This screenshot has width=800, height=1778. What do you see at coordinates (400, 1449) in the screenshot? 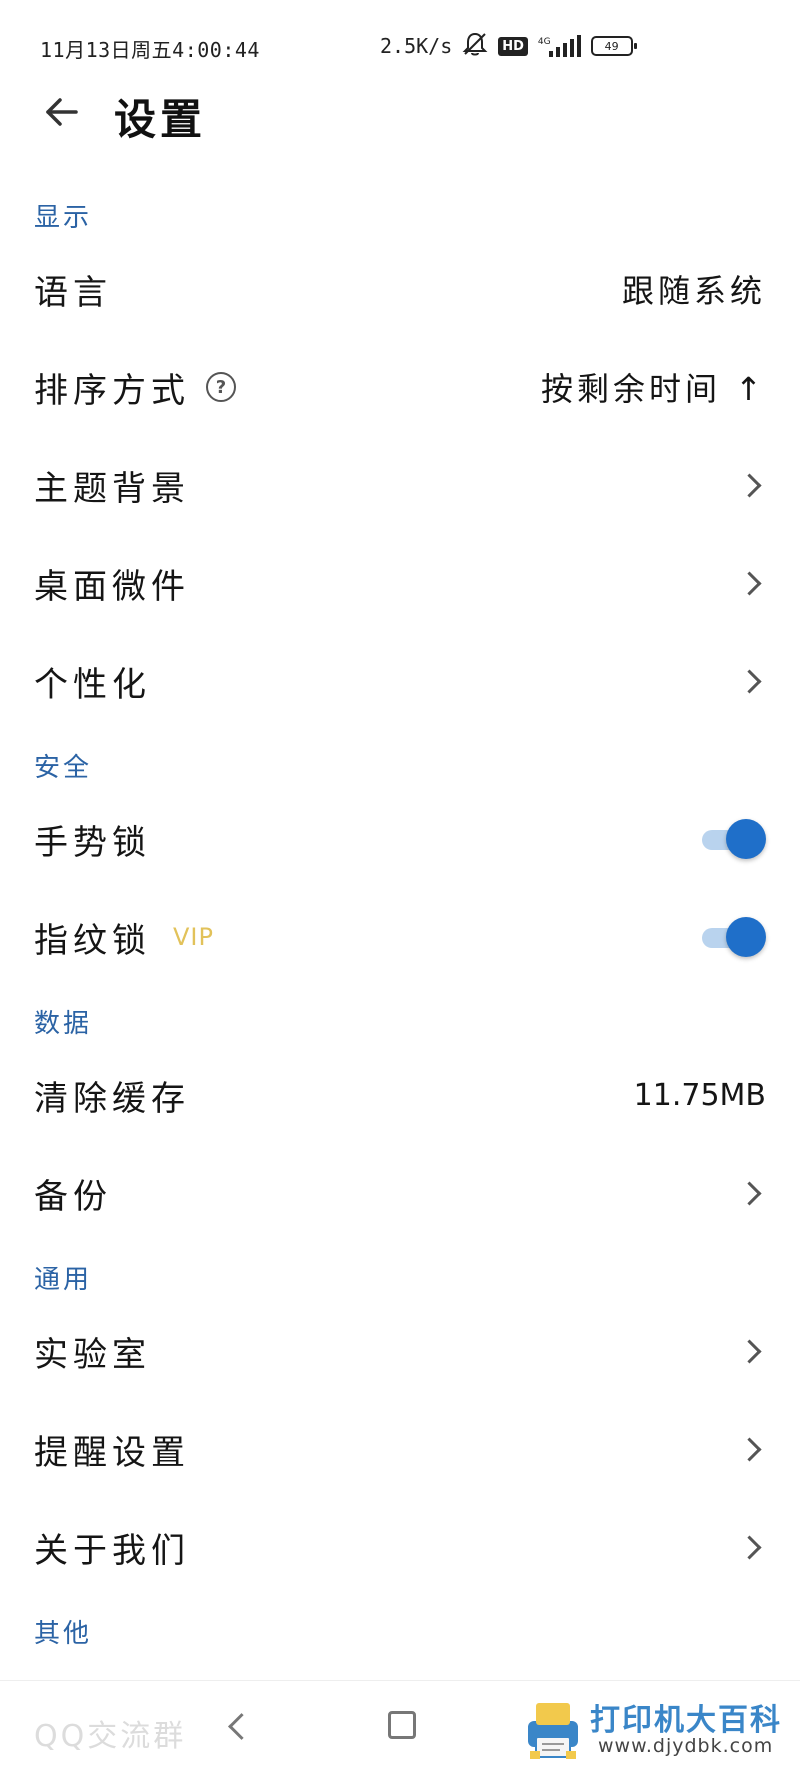
I see `setting-reminder: 提醒设置` at bounding box center [400, 1449].